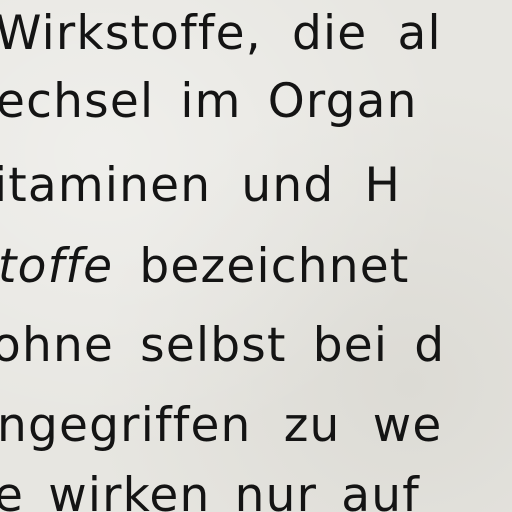 This screenshot has height=512, width=512. Describe the element at coordinates (261, 266) in the screenshot. I see `text-line-4-rest: bezeichnet` at that location.